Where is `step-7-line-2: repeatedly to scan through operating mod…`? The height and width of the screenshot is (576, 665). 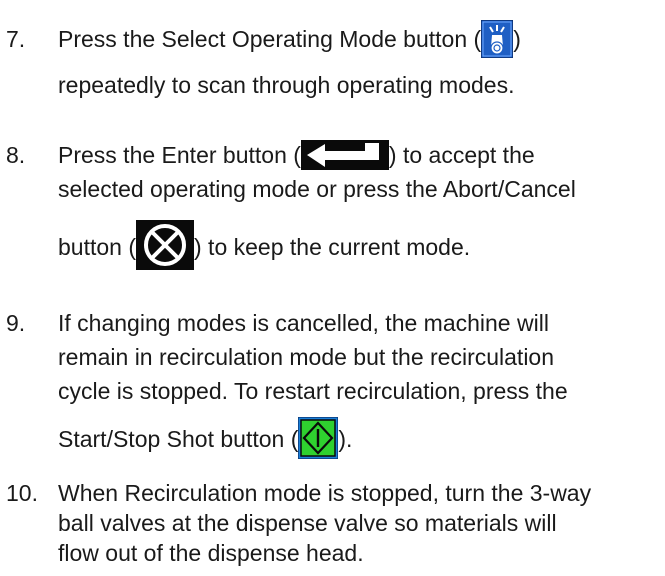 step-7-line-2: repeatedly to scan through operating mod… is located at coordinates (286, 85).